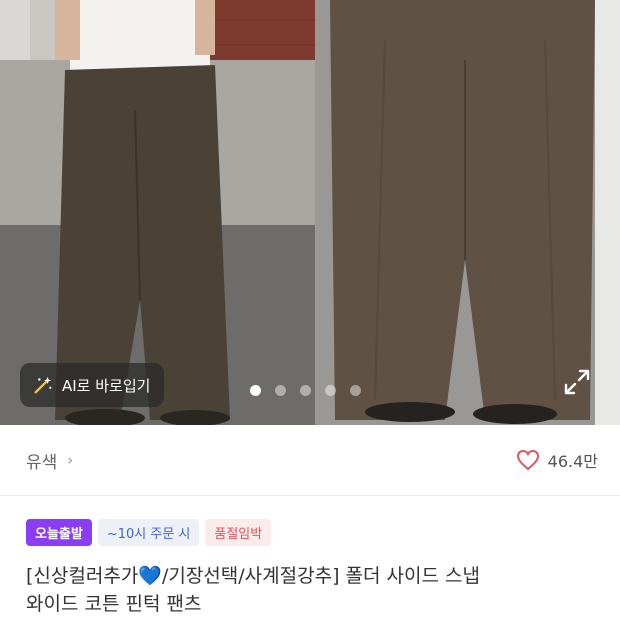  I want to click on color-selector: 유색 ›, so click(49, 460).